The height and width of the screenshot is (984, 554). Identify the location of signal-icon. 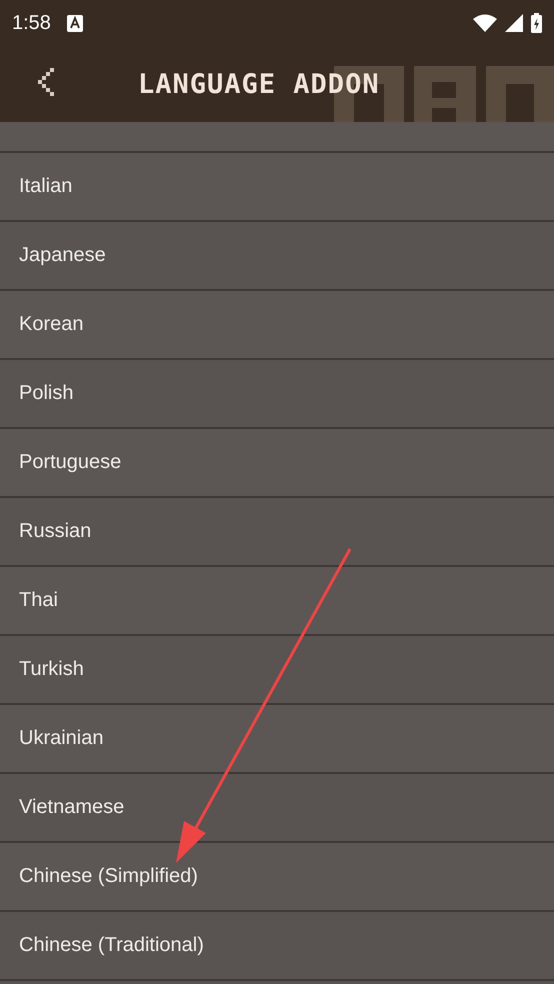
(514, 23).